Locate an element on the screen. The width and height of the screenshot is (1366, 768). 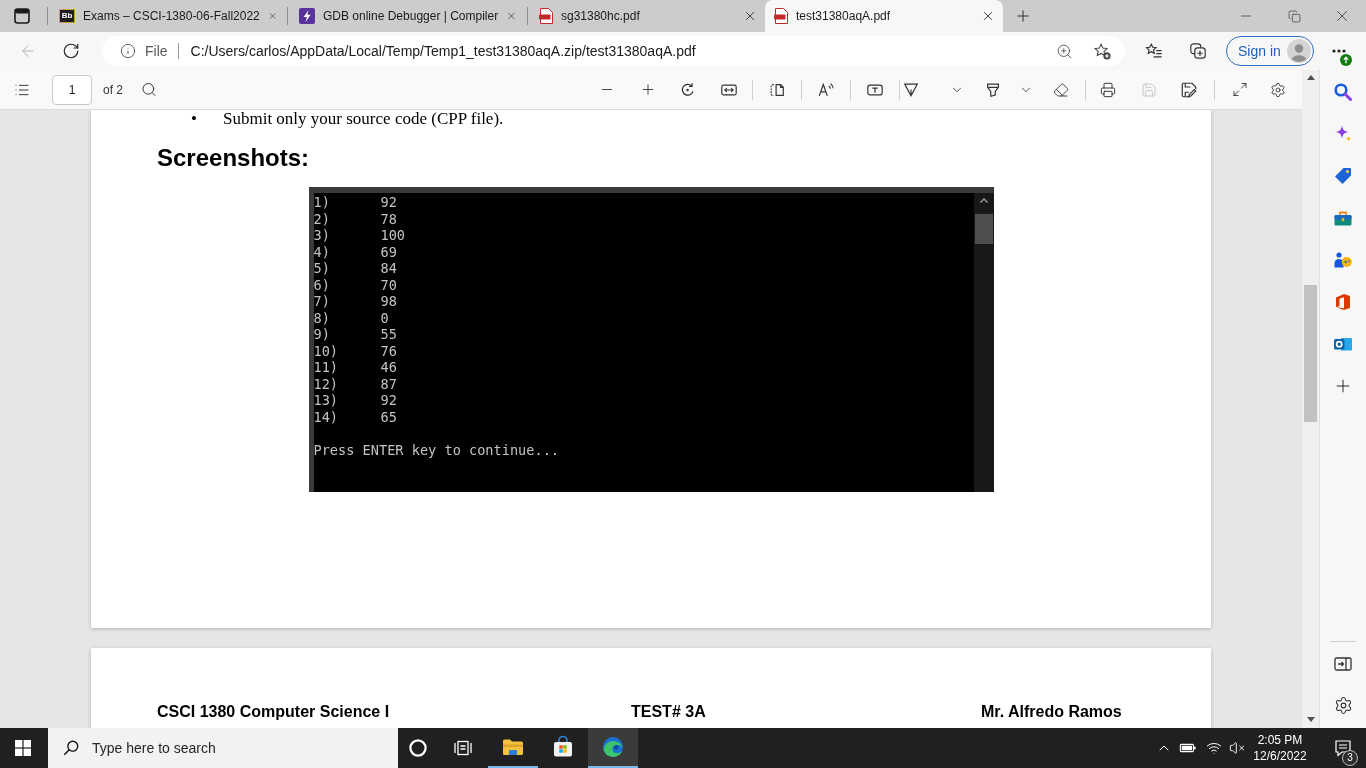
expand-icon is located at coordinates (1240, 89).